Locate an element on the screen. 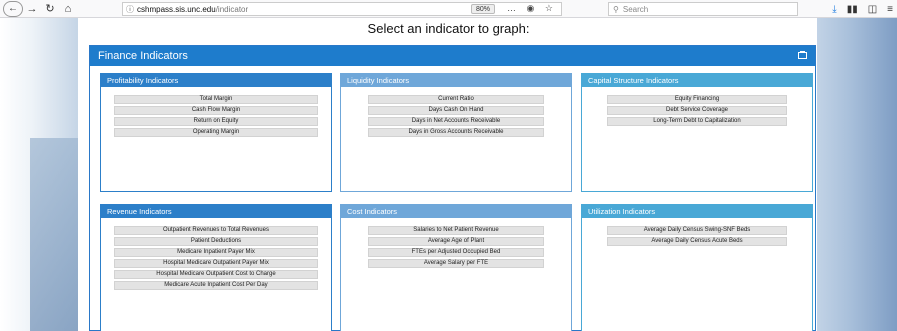  download-icon: ⤓ is located at coordinates (834, 9).